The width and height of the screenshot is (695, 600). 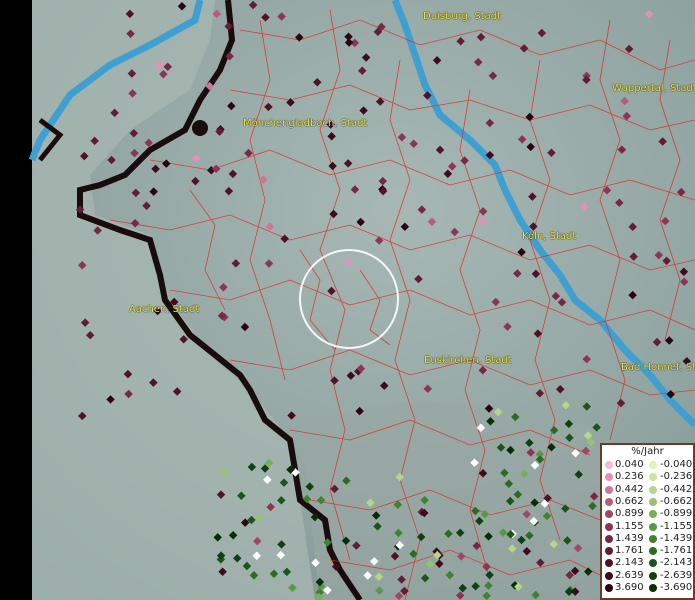 What do you see at coordinates (648, 539) in the screenshot?
I see `legend-row: 1.439 -1.439` at bounding box center [648, 539].